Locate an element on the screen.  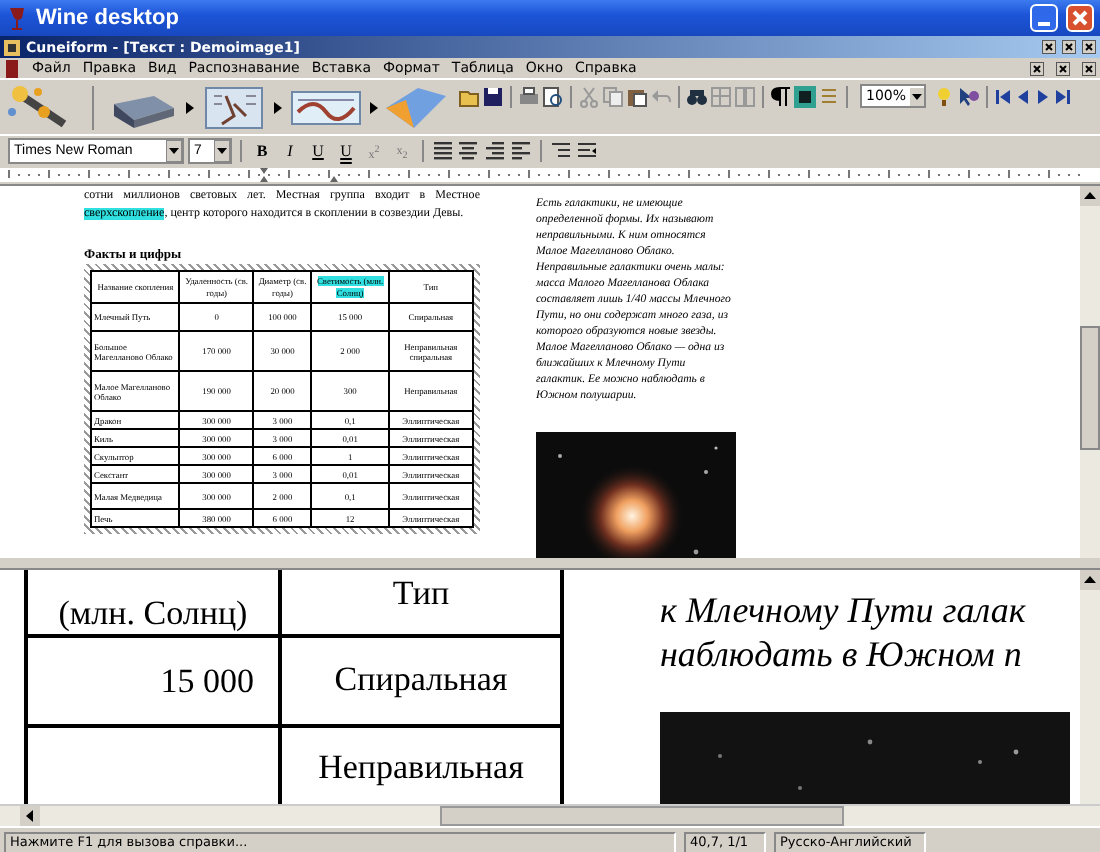
first-page-icon is located at coordinates (1003, 96).